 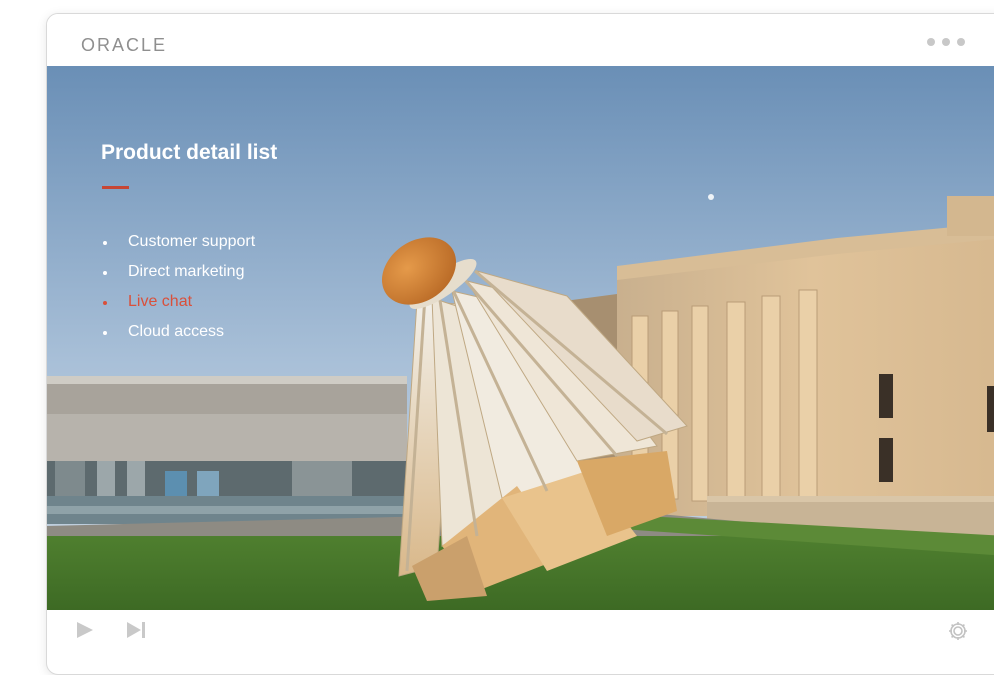 What do you see at coordinates (189, 152) in the screenshot?
I see `slide-title: Product detail list` at bounding box center [189, 152].